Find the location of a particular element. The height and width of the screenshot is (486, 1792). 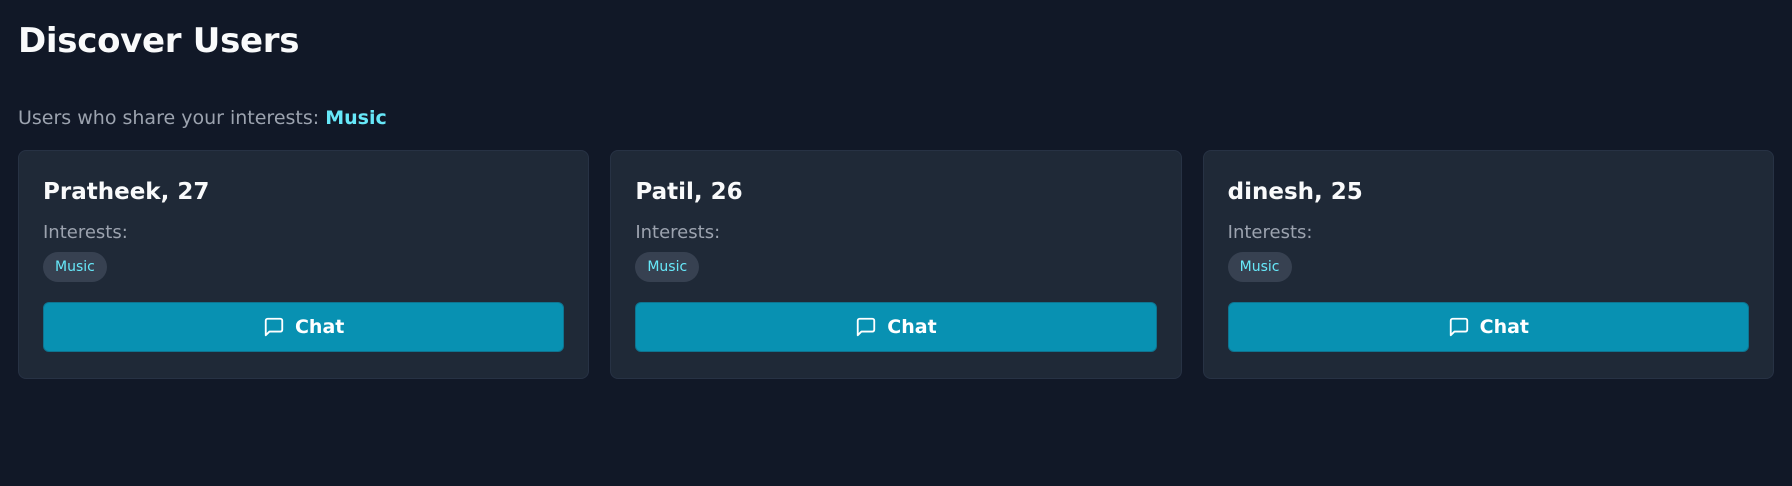

page-title: Discover Users is located at coordinates (159, 41).